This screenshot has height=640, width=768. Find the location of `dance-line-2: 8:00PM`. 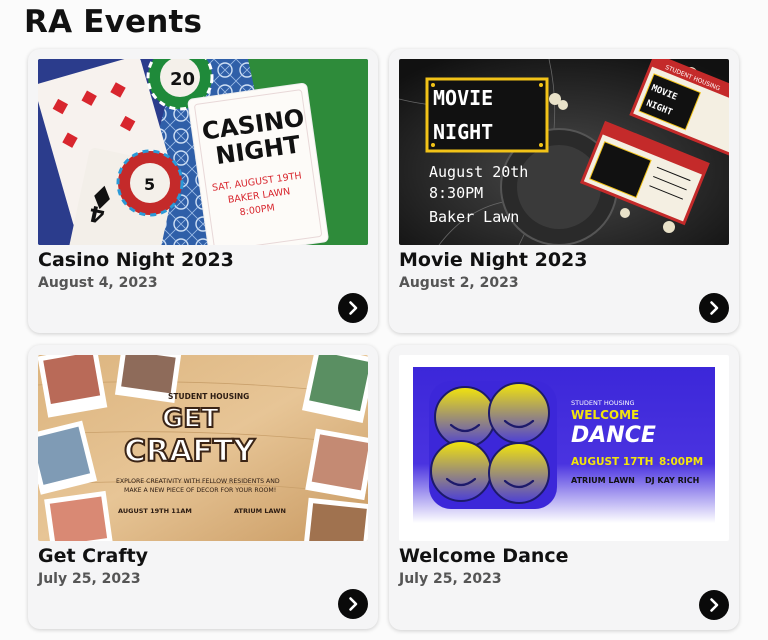

dance-line-2: 8:00PM is located at coordinates (681, 462).